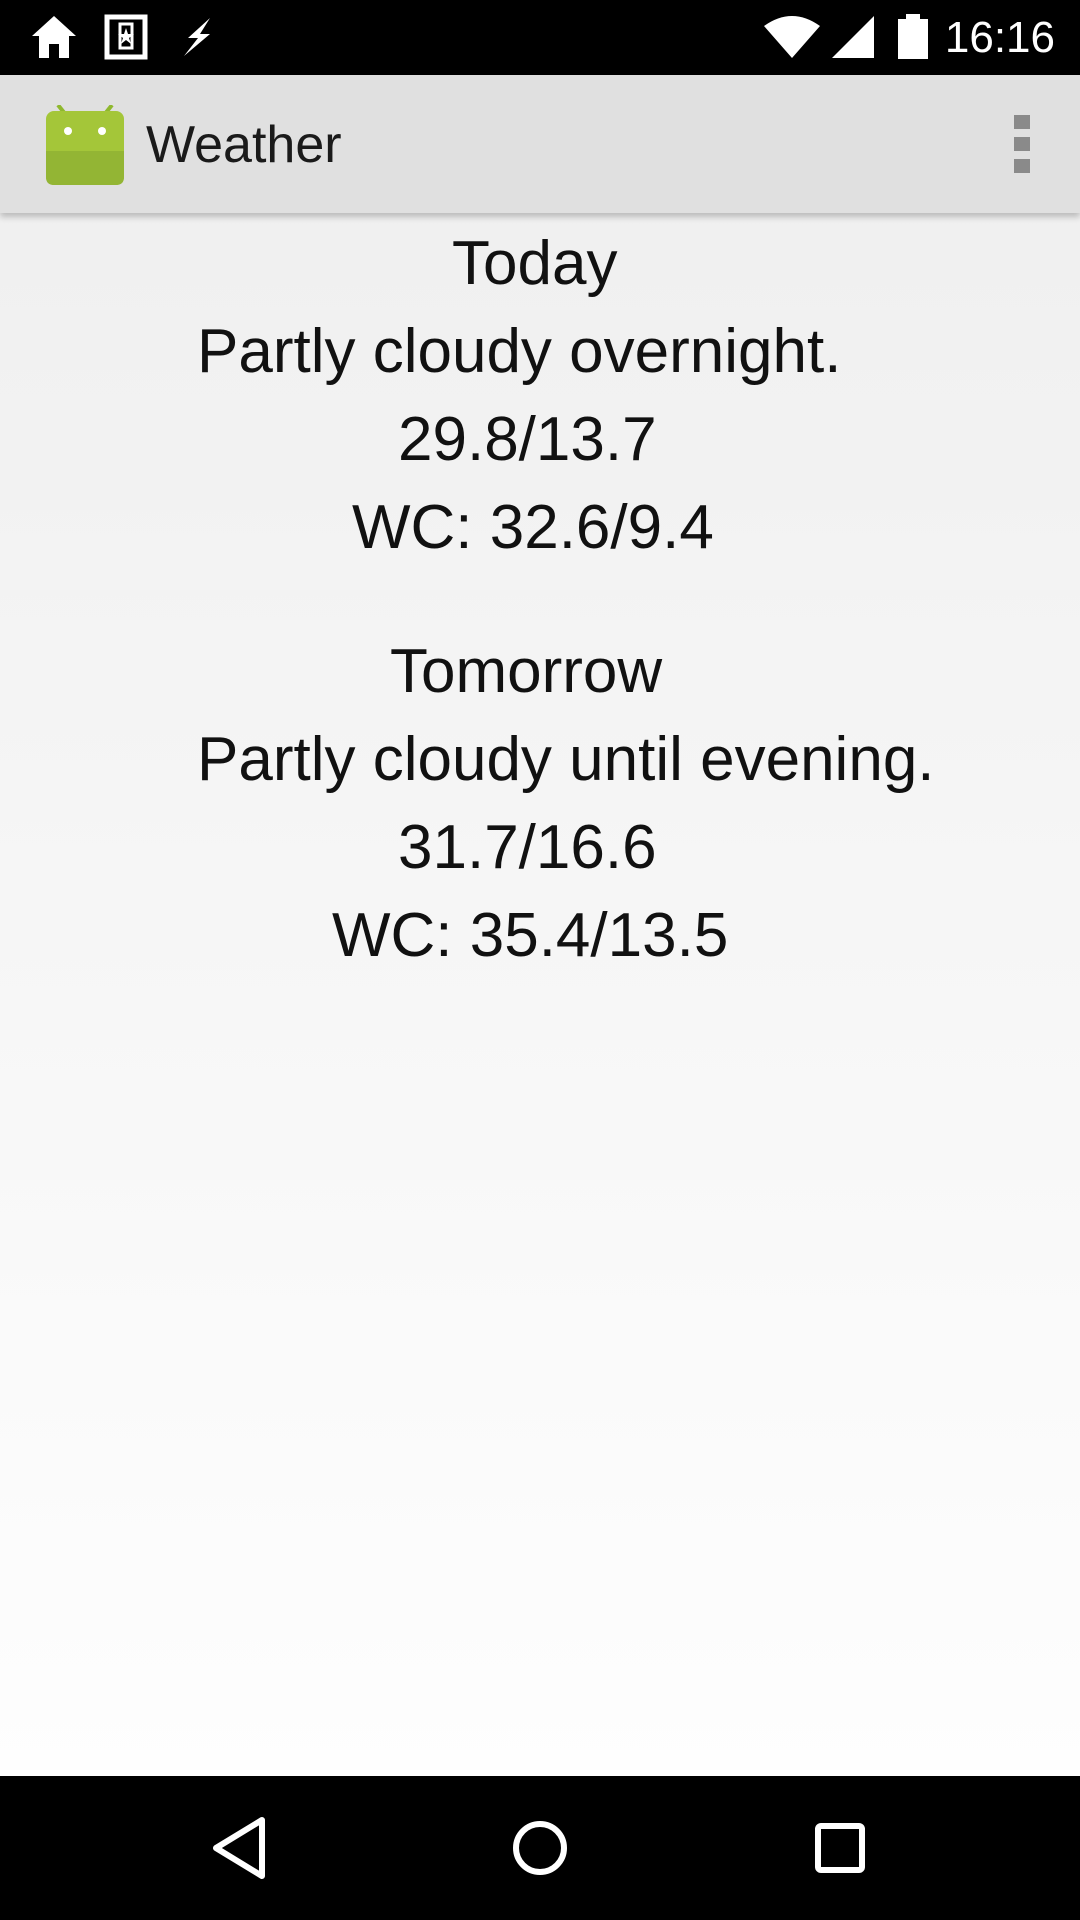 The height and width of the screenshot is (1920, 1080). Describe the element at coordinates (527, 439) in the screenshot. I see `today-temps: 29.8/13.7` at that location.